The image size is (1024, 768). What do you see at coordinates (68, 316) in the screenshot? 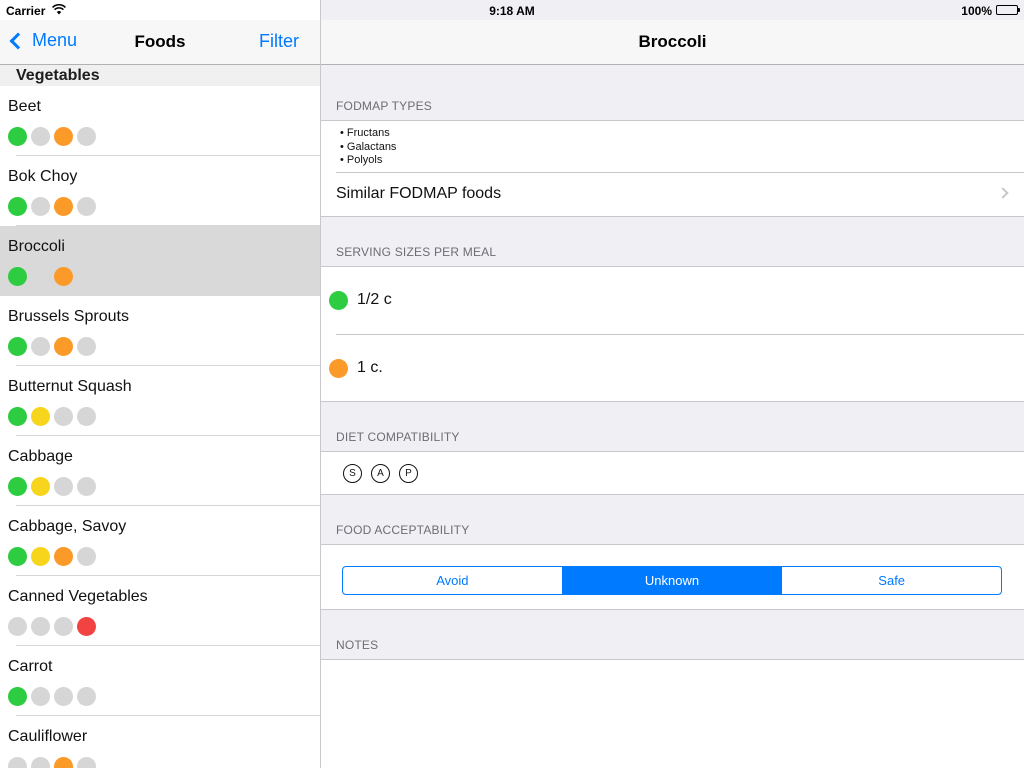
I see `food-name: Brussels Sprouts` at bounding box center [68, 316].